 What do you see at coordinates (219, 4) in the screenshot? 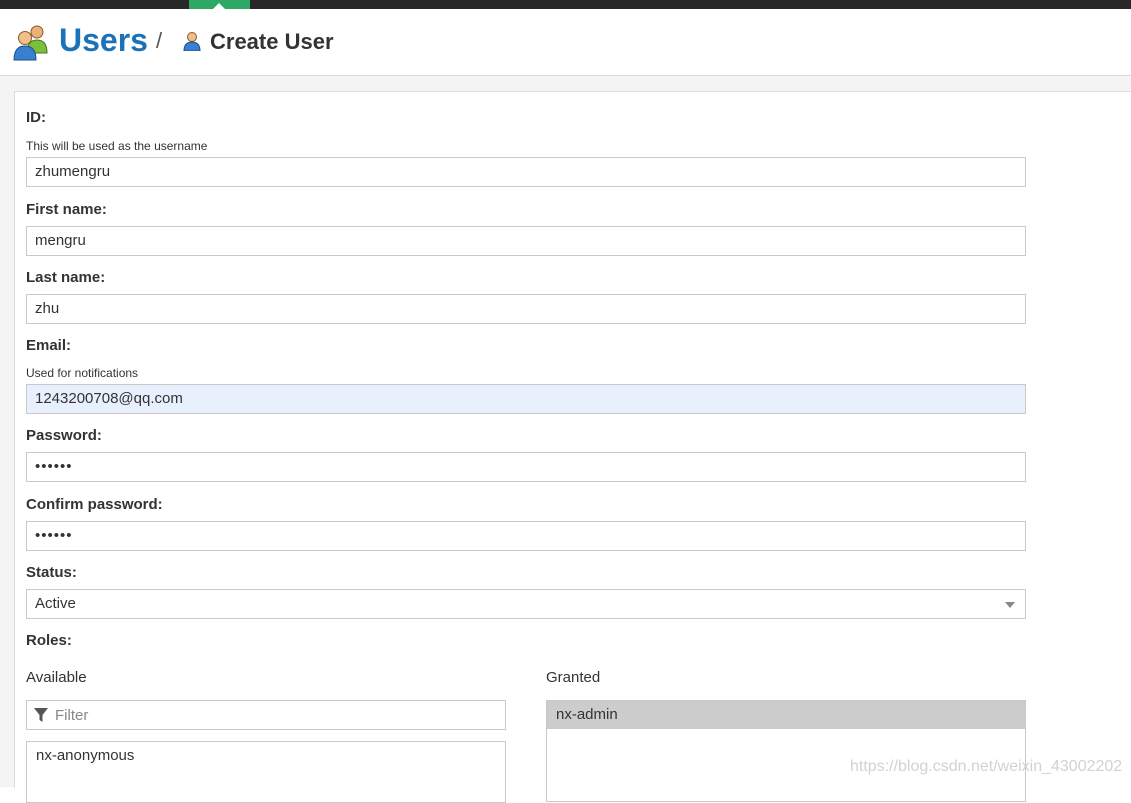
I see `active-nav-tab` at bounding box center [219, 4].